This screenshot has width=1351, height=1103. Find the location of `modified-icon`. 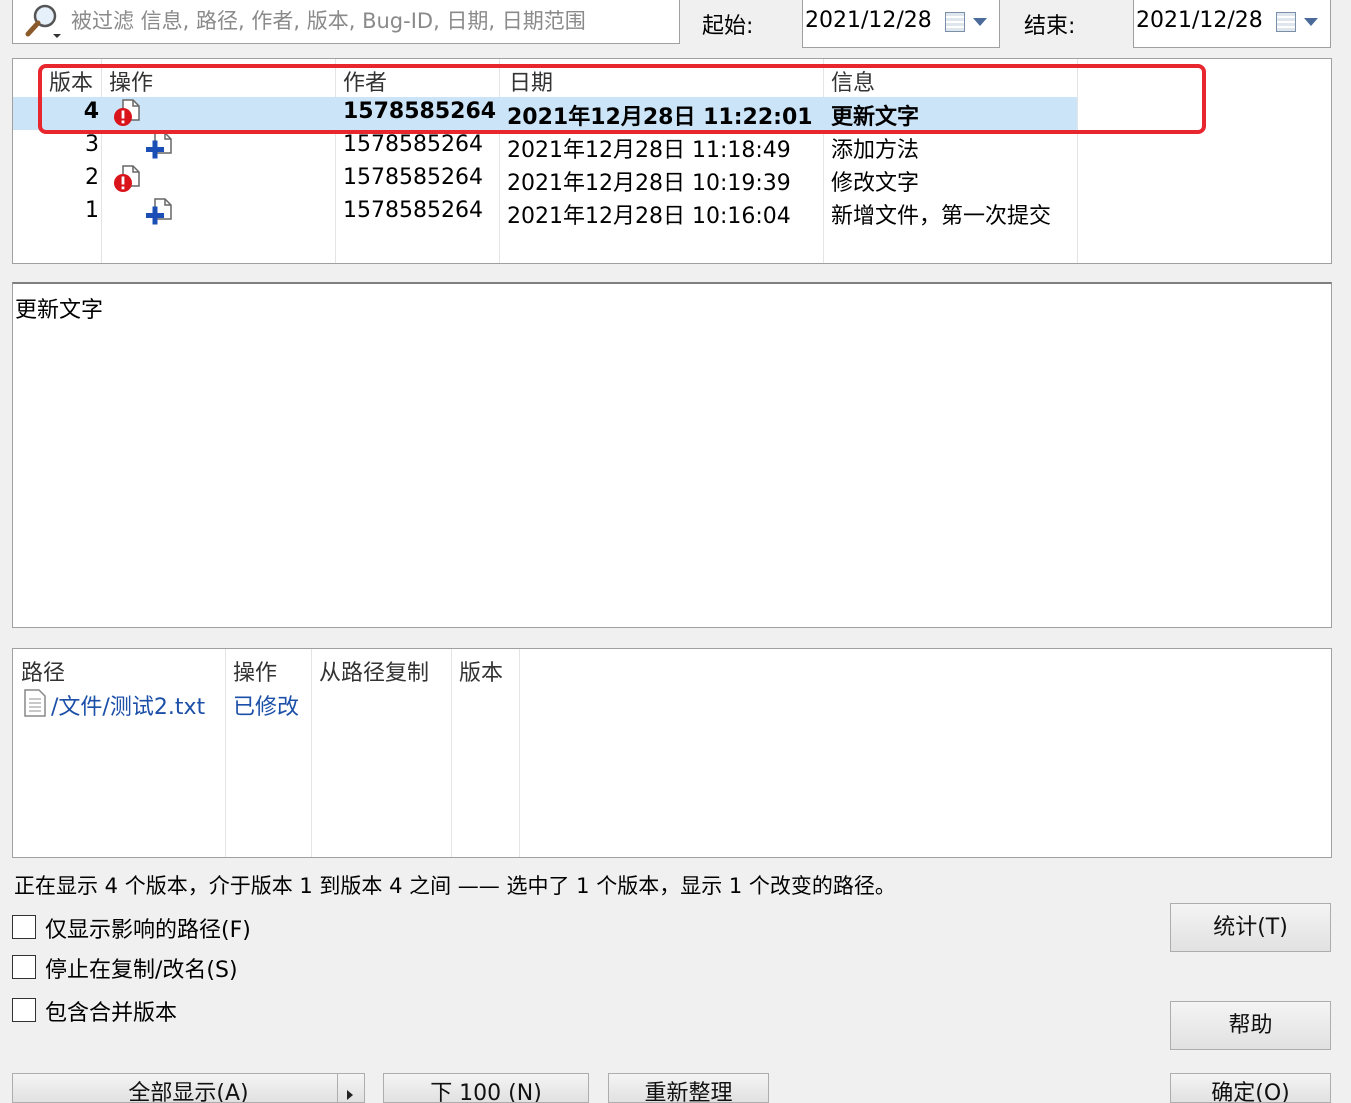

modified-icon is located at coordinates (127, 179).